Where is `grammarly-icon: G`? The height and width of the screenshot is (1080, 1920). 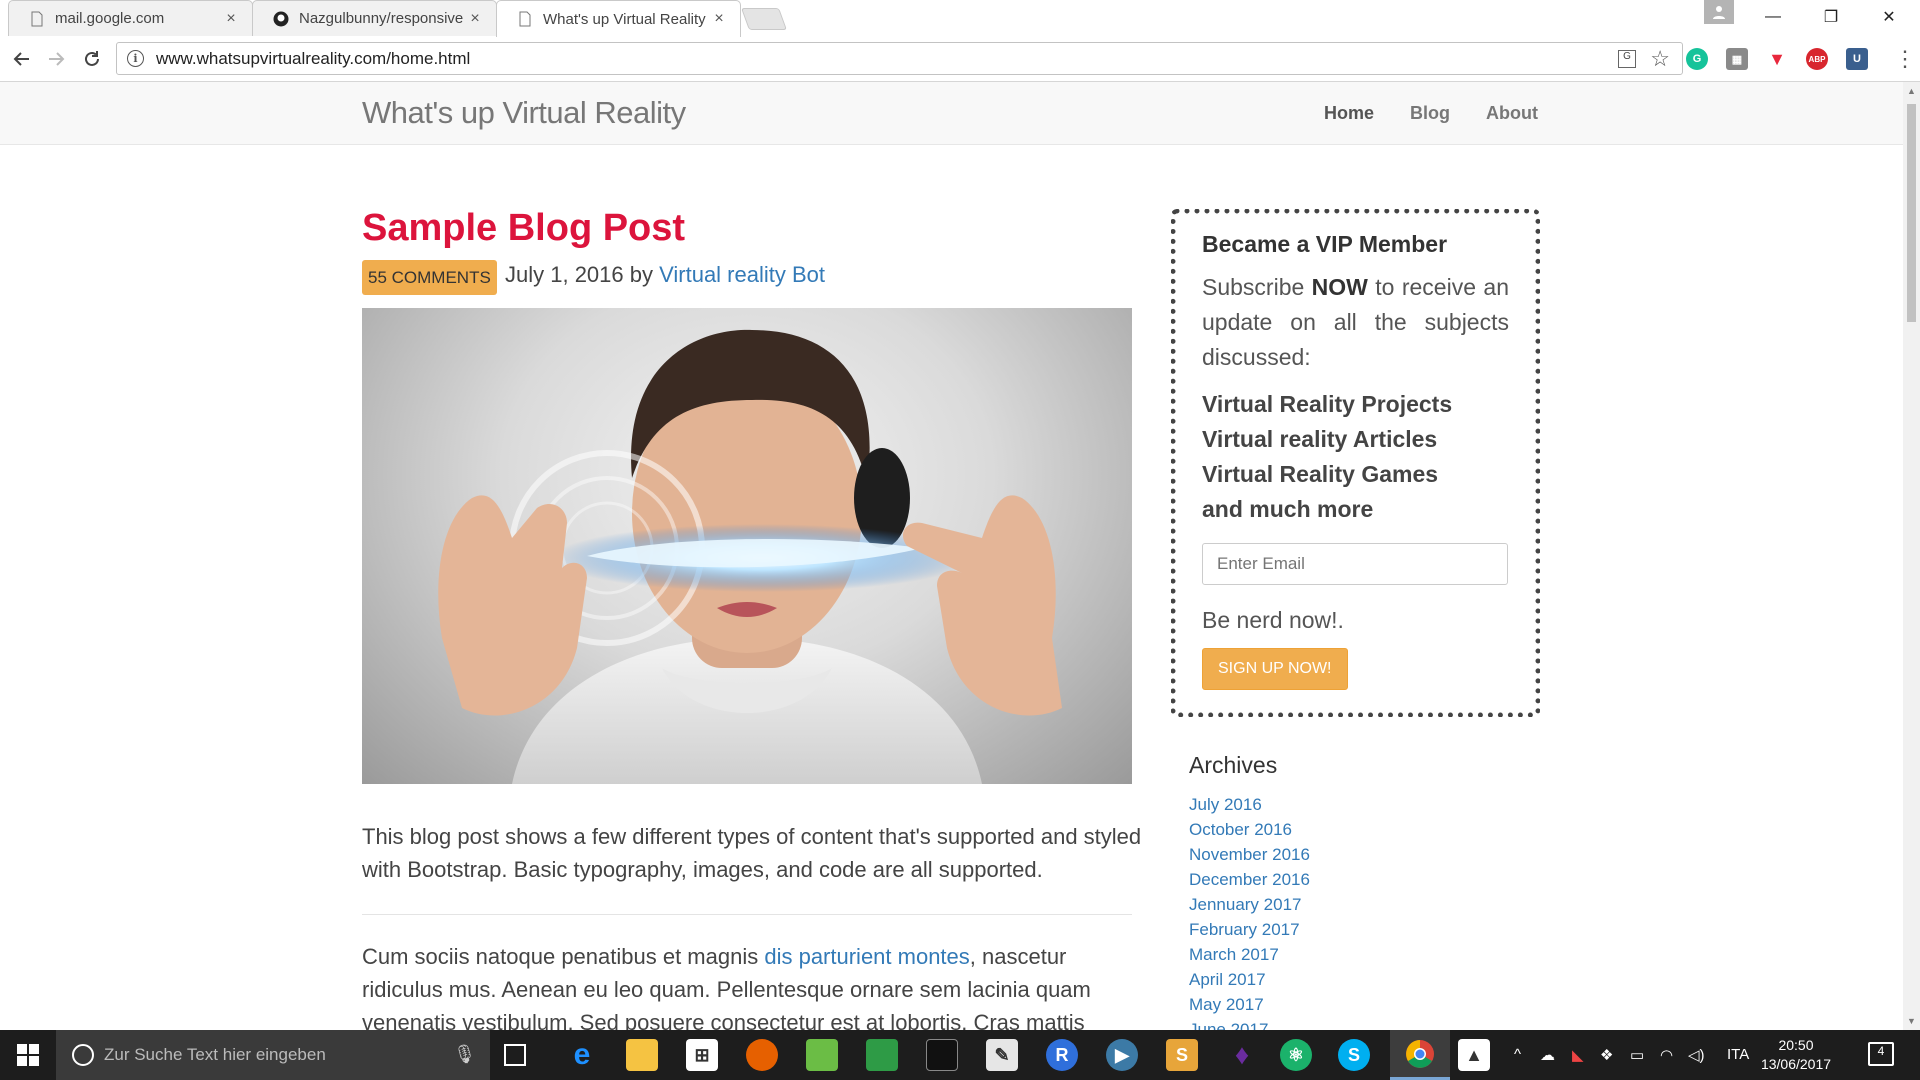 grammarly-icon: G is located at coordinates (1697, 59).